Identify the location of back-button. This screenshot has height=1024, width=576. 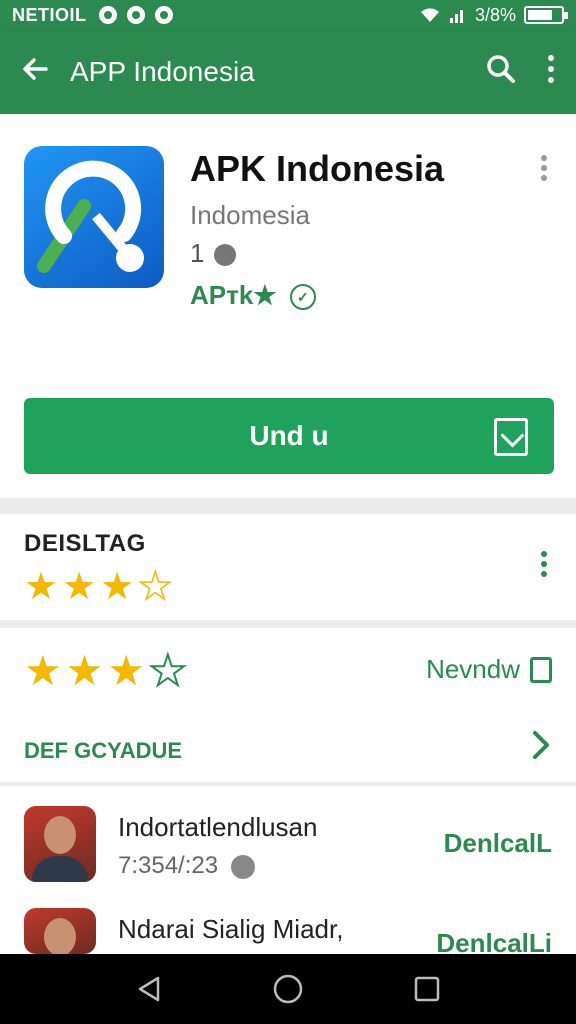
(35, 72).